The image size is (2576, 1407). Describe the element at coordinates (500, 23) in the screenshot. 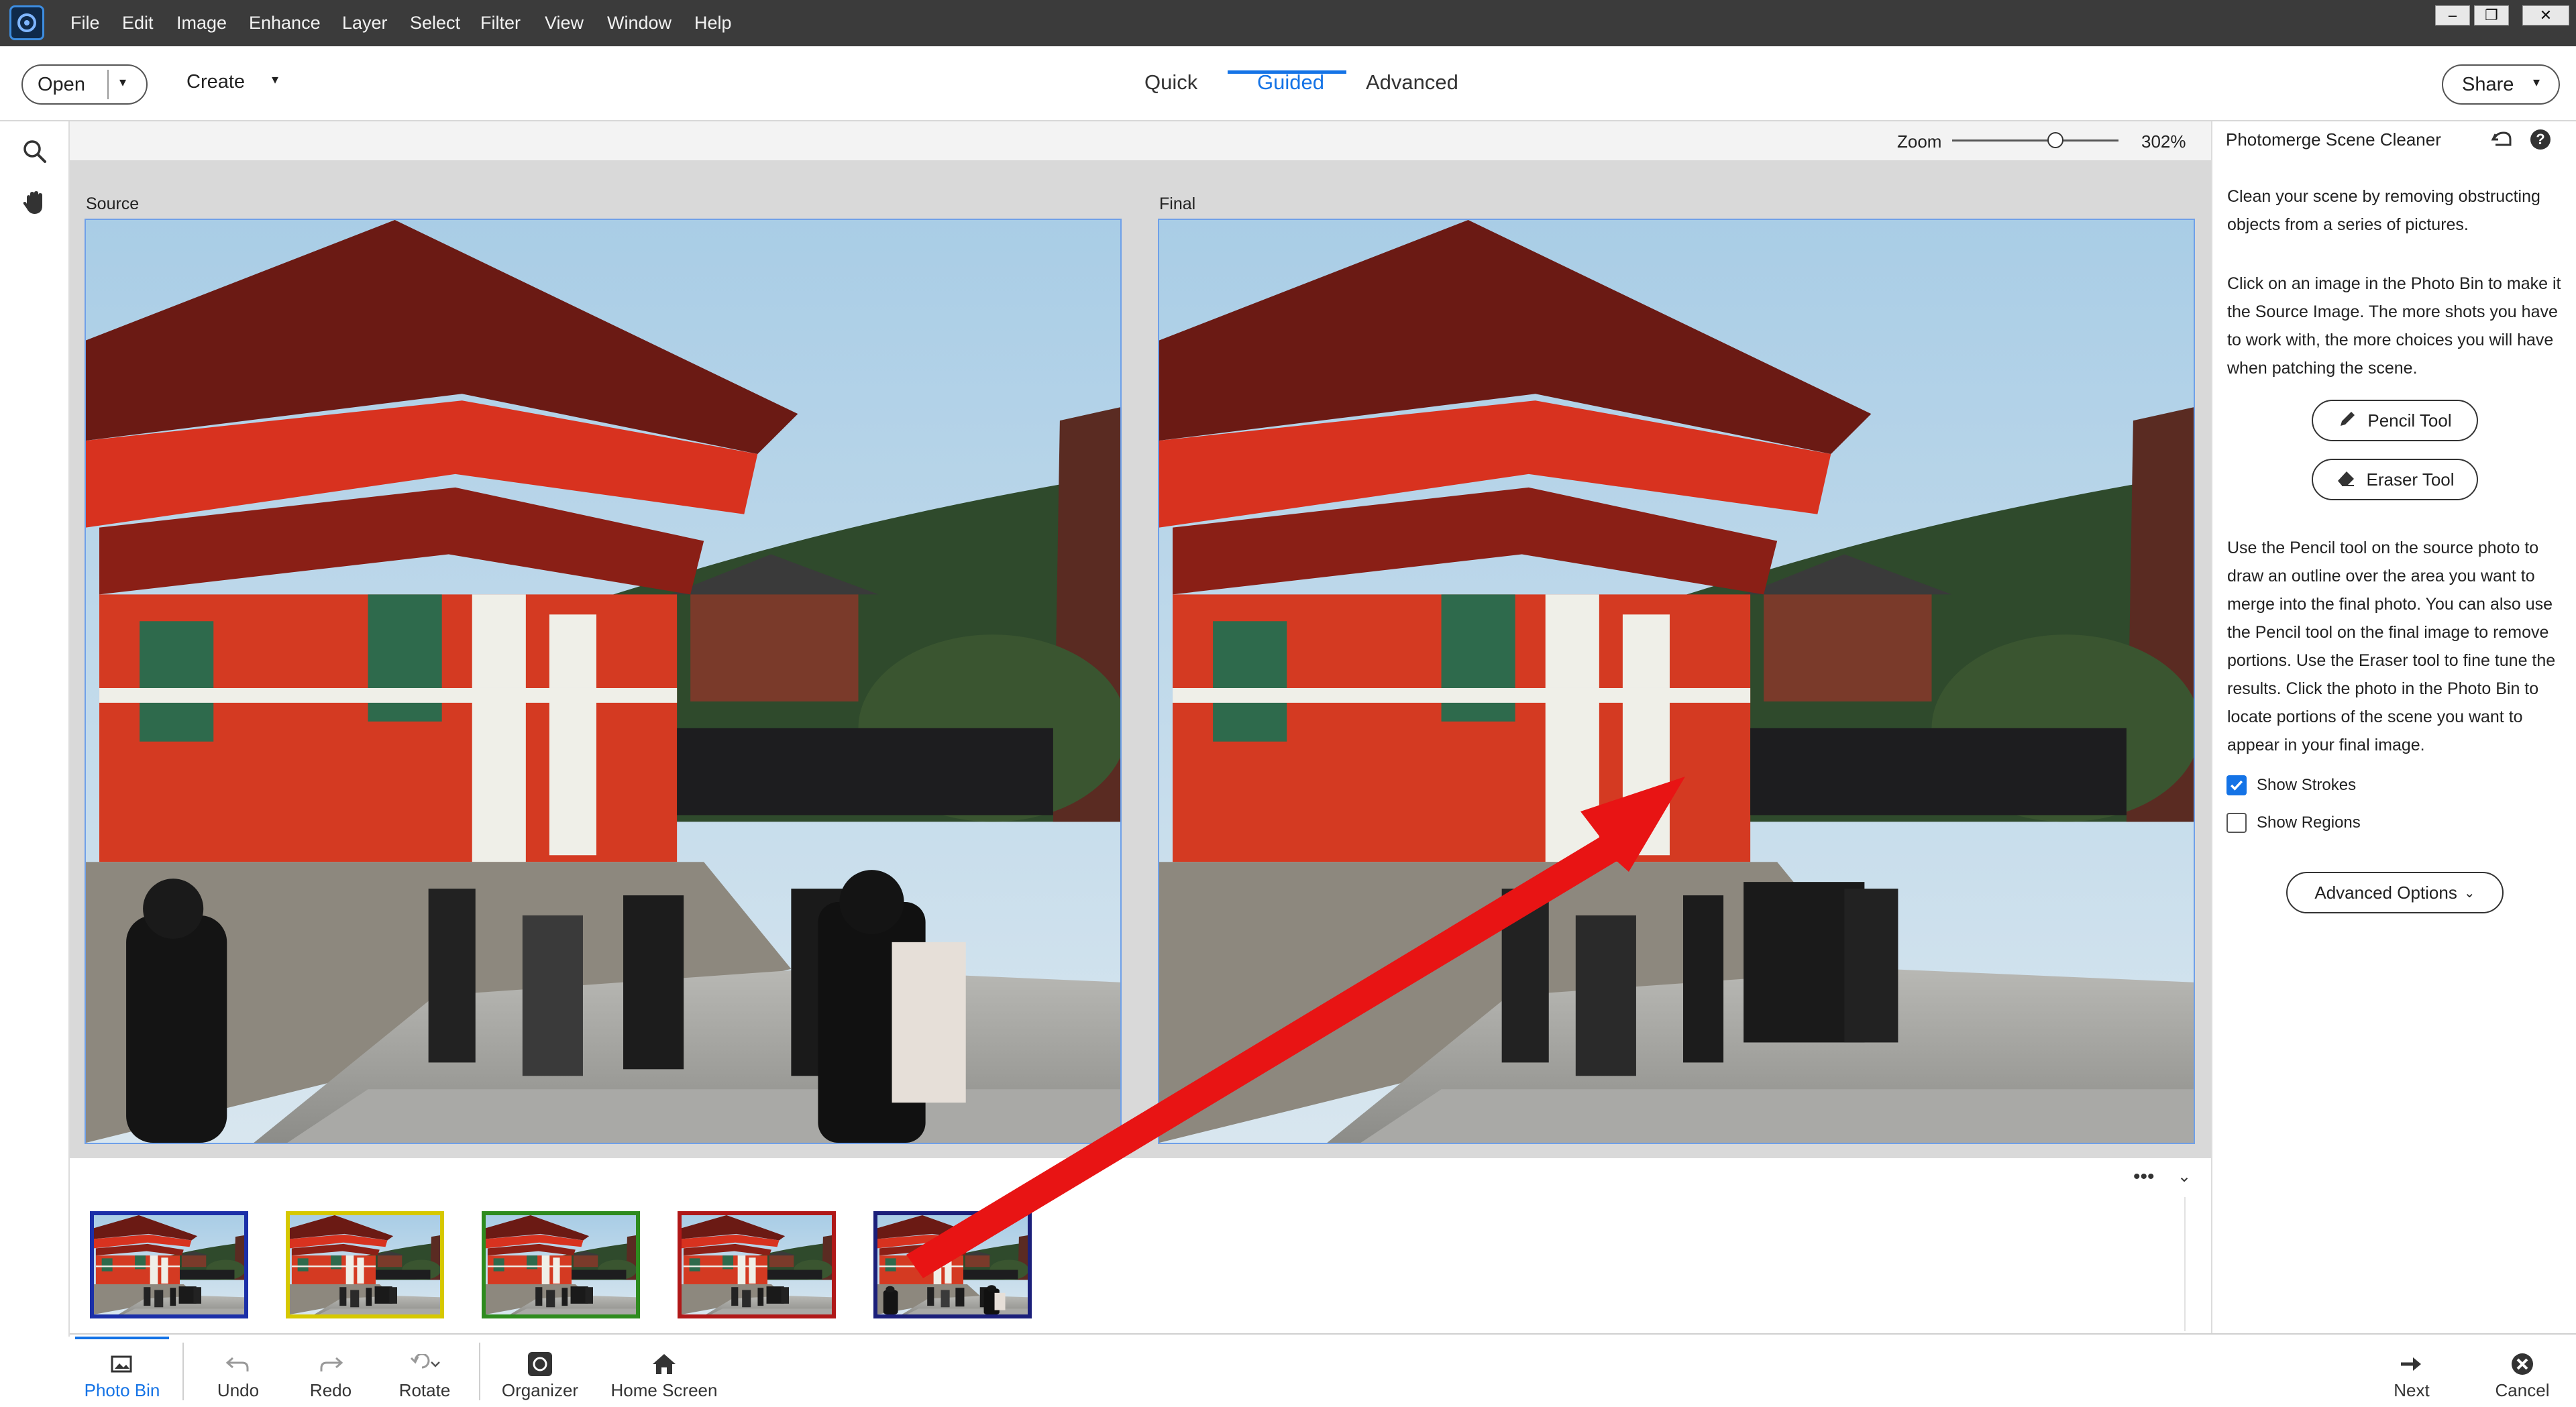

I see `menu-filter: Filter` at that location.